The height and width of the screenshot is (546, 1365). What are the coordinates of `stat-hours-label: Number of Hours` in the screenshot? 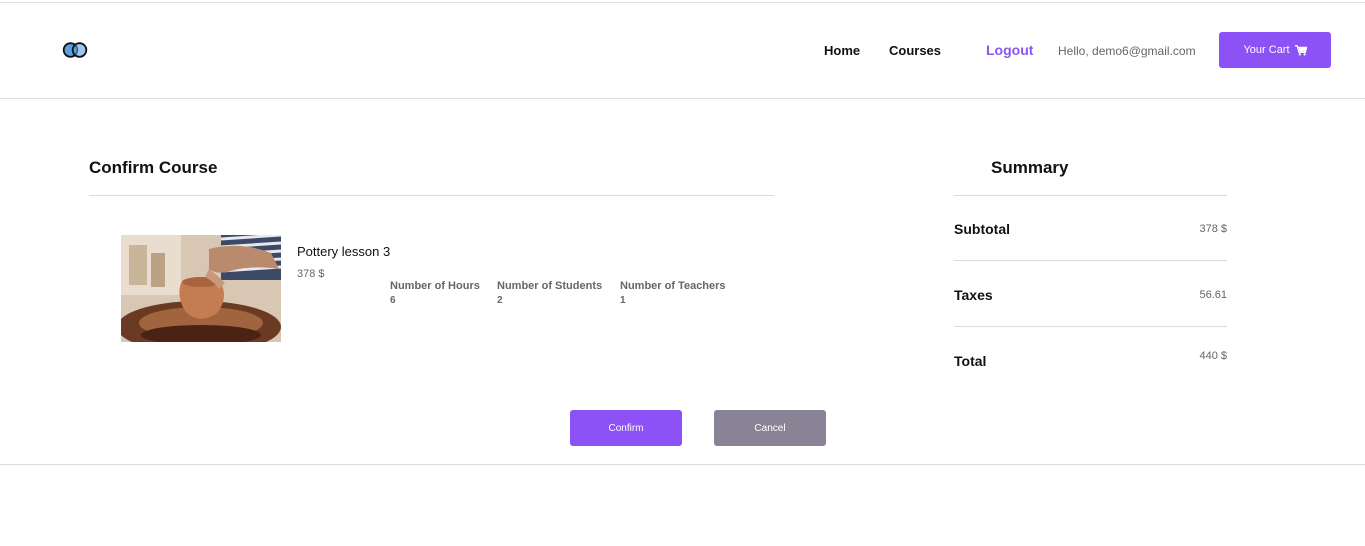 It's located at (435, 286).